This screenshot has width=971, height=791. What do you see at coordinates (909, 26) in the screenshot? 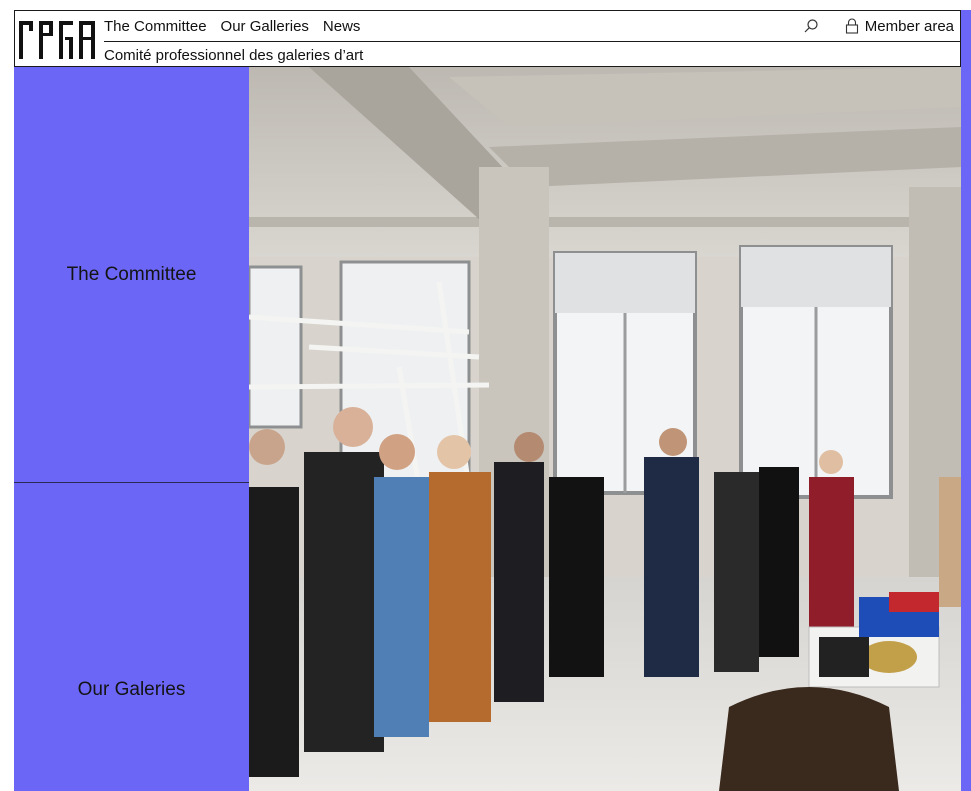
I see `member-area-label: Member area` at bounding box center [909, 26].